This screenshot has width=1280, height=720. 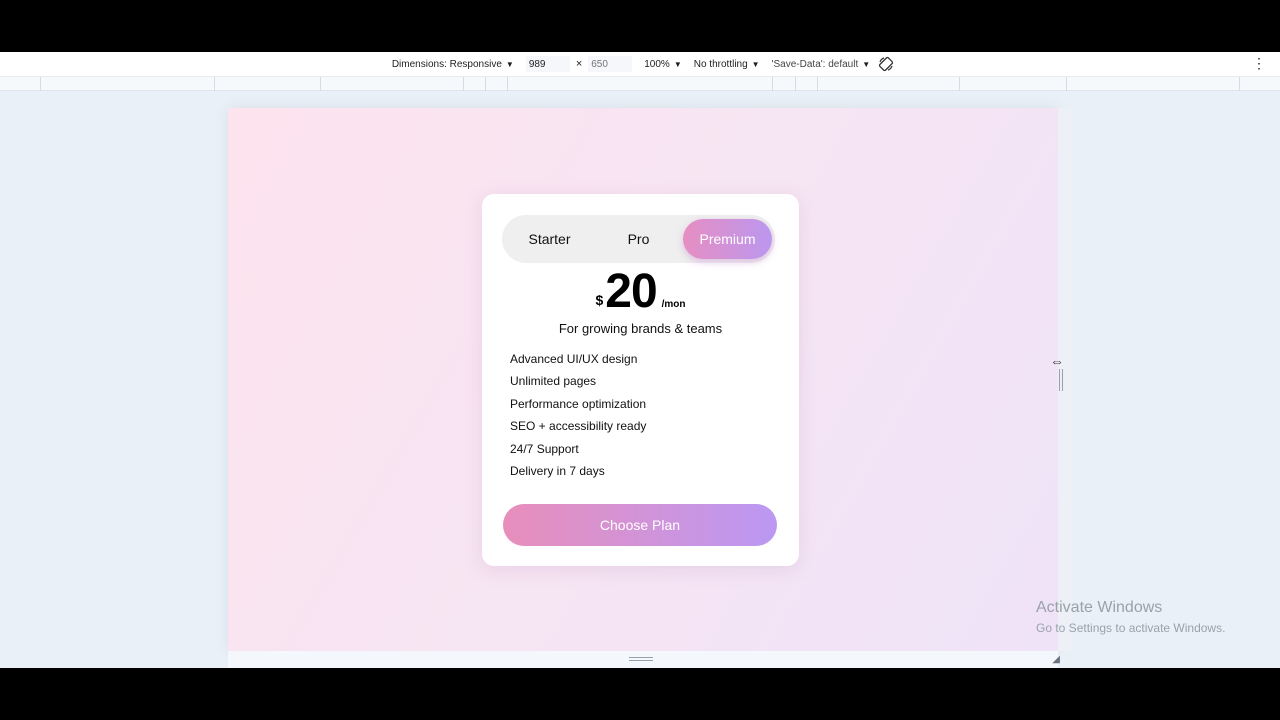 I want to click on price-display: $ 20 /mon, so click(x=640, y=292).